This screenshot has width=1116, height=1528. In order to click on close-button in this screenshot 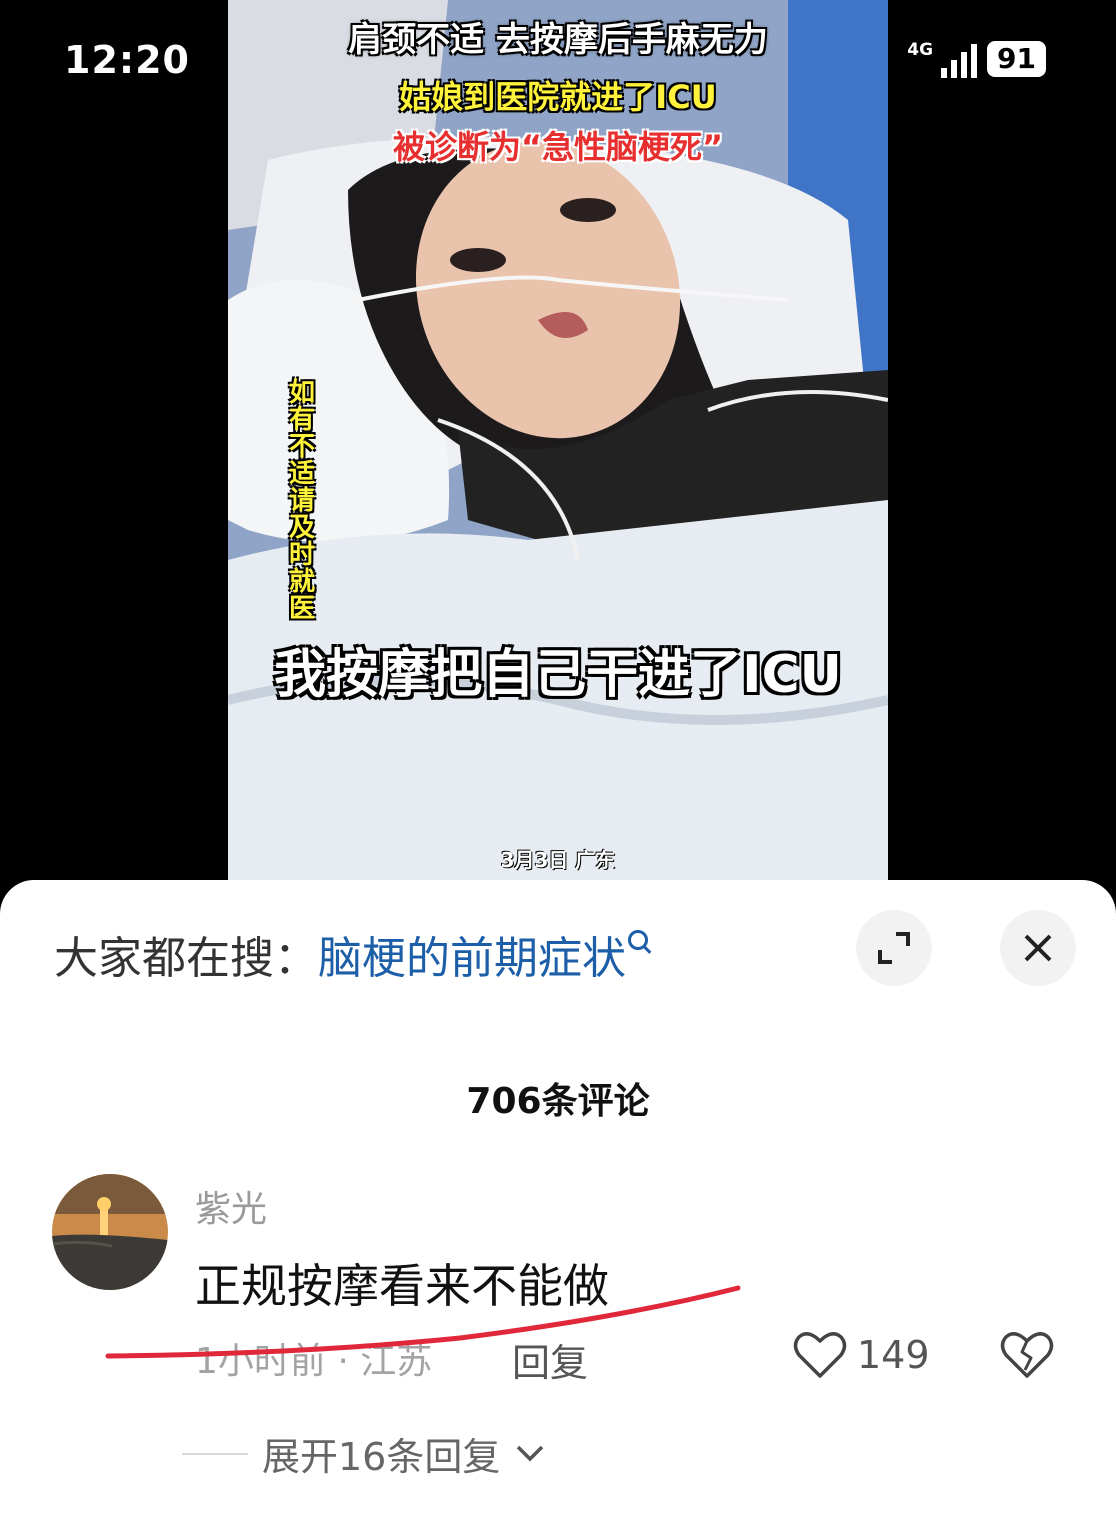, I will do `click(1038, 948)`.